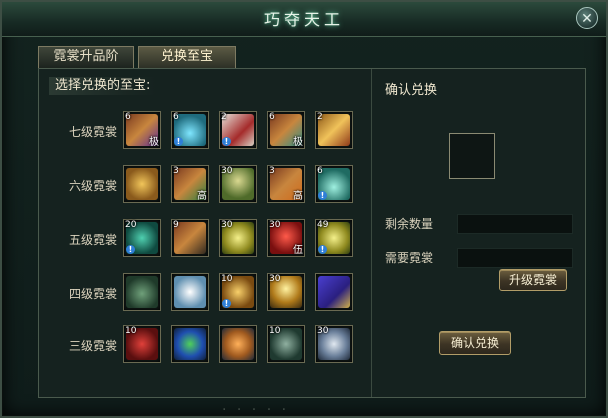  Describe the element at coordinates (411, 90) in the screenshot. I see `confirm-heading: 确认兑换` at that location.